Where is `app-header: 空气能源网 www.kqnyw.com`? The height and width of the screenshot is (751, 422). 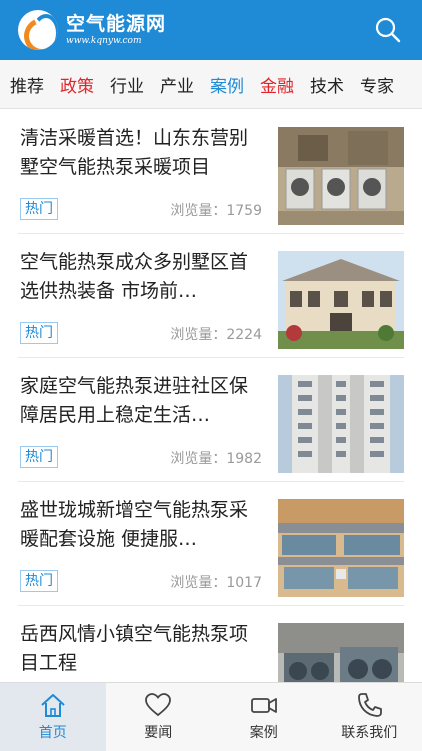 app-header: 空气能源网 www.kqnyw.com is located at coordinates (211, 30).